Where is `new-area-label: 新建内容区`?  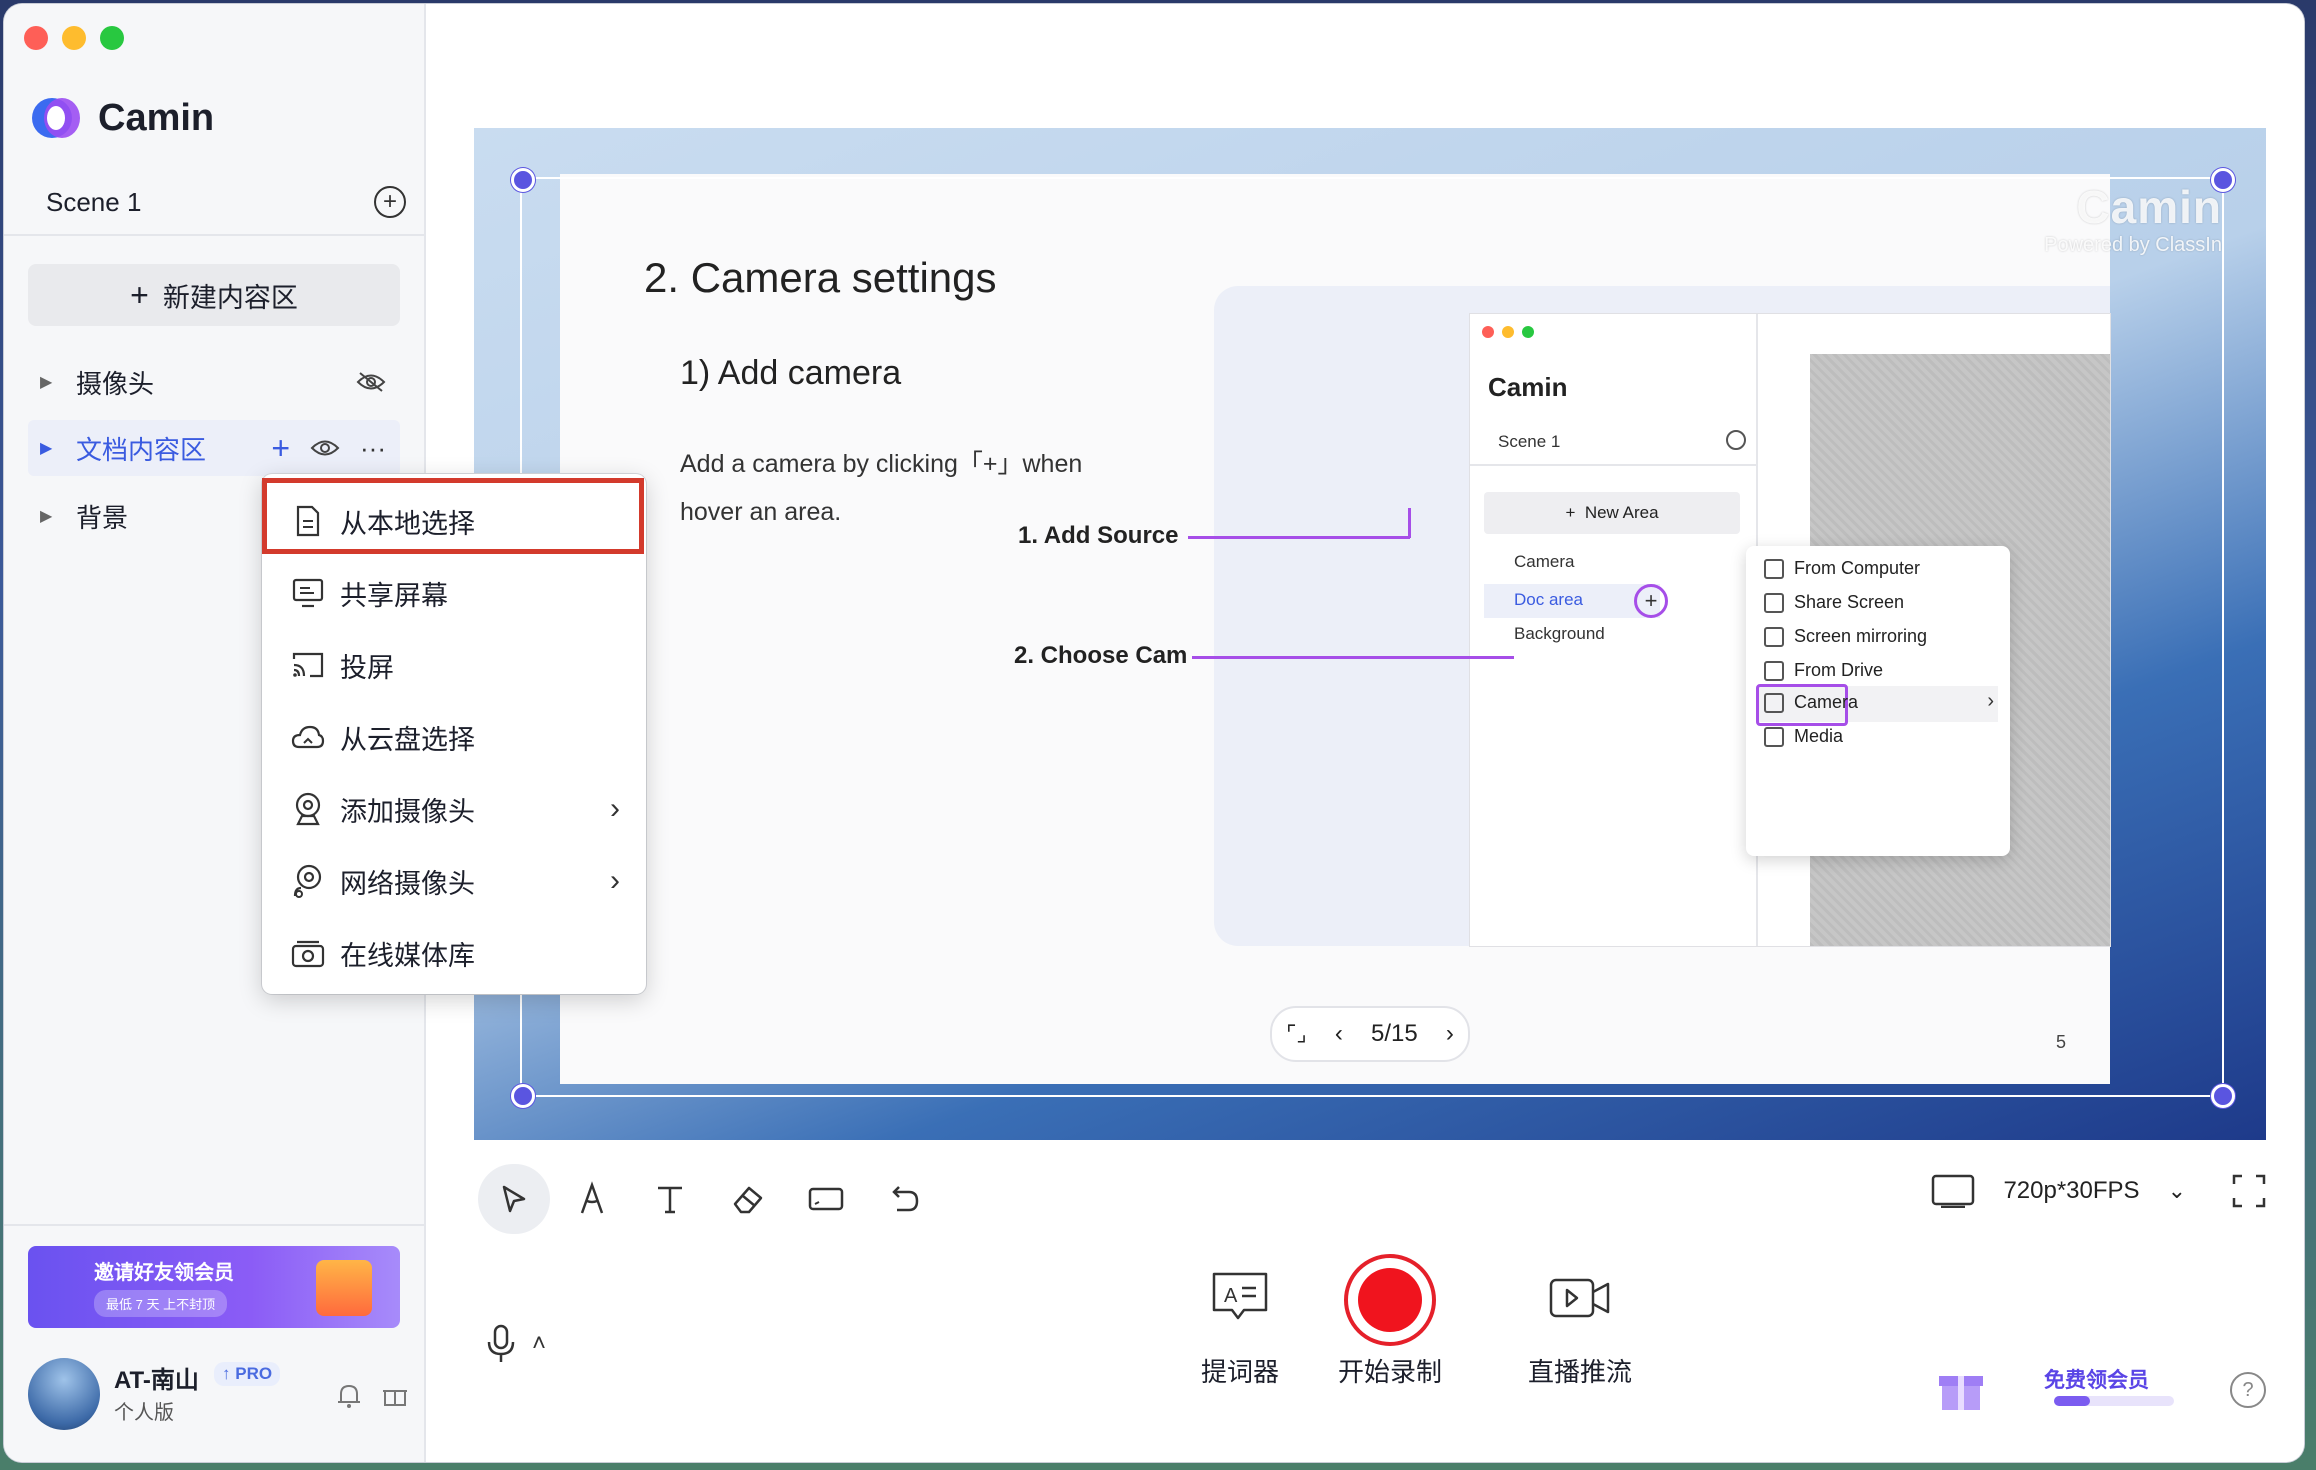
new-area-label: 新建内容区 is located at coordinates (230, 297).